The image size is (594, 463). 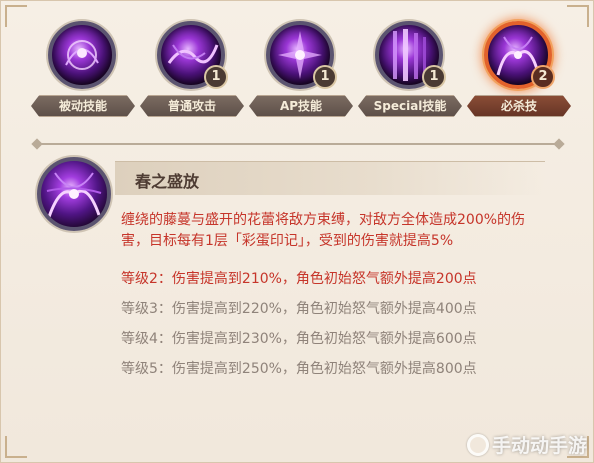 What do you see at coordinates (287, 241) in the screenshot?
I see `skill-description-line: 害，目标每有1层「彩蛋印记」，受到的伤害就提高5%` at bounding box center [287, 241].